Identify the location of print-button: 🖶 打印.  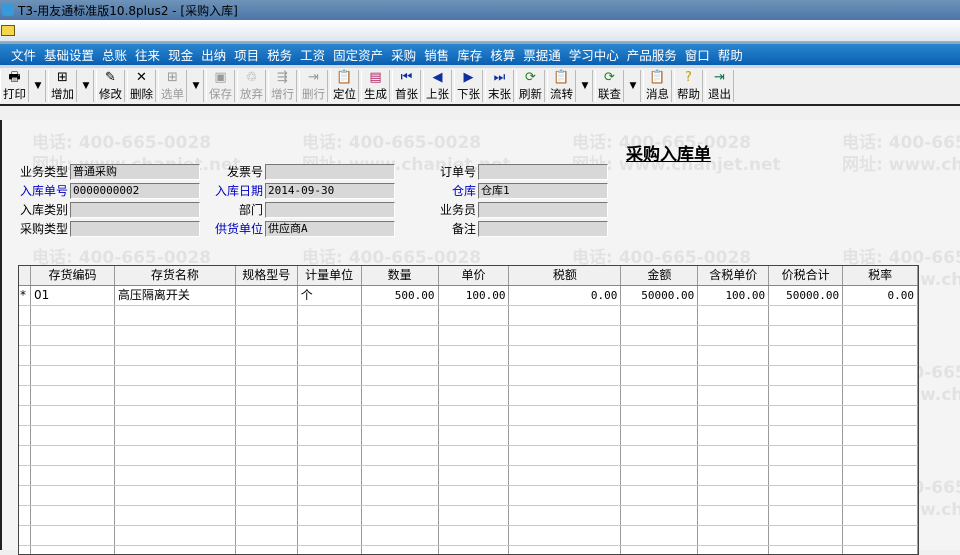
(14, 86).